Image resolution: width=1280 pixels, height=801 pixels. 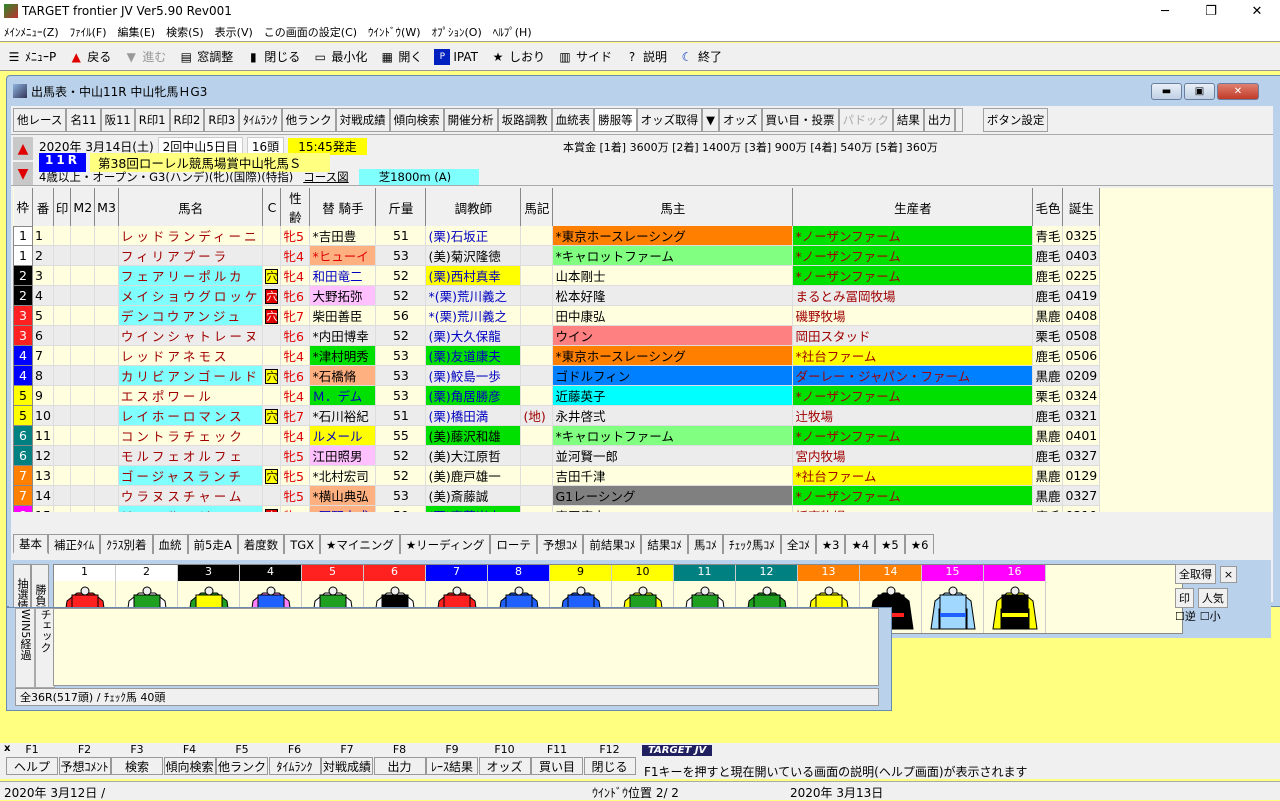 What do you see at coordinates (473, 395) in the screenshot?
I see `trainer: (栗)角居勝彦` at bounding box center [473, 395].